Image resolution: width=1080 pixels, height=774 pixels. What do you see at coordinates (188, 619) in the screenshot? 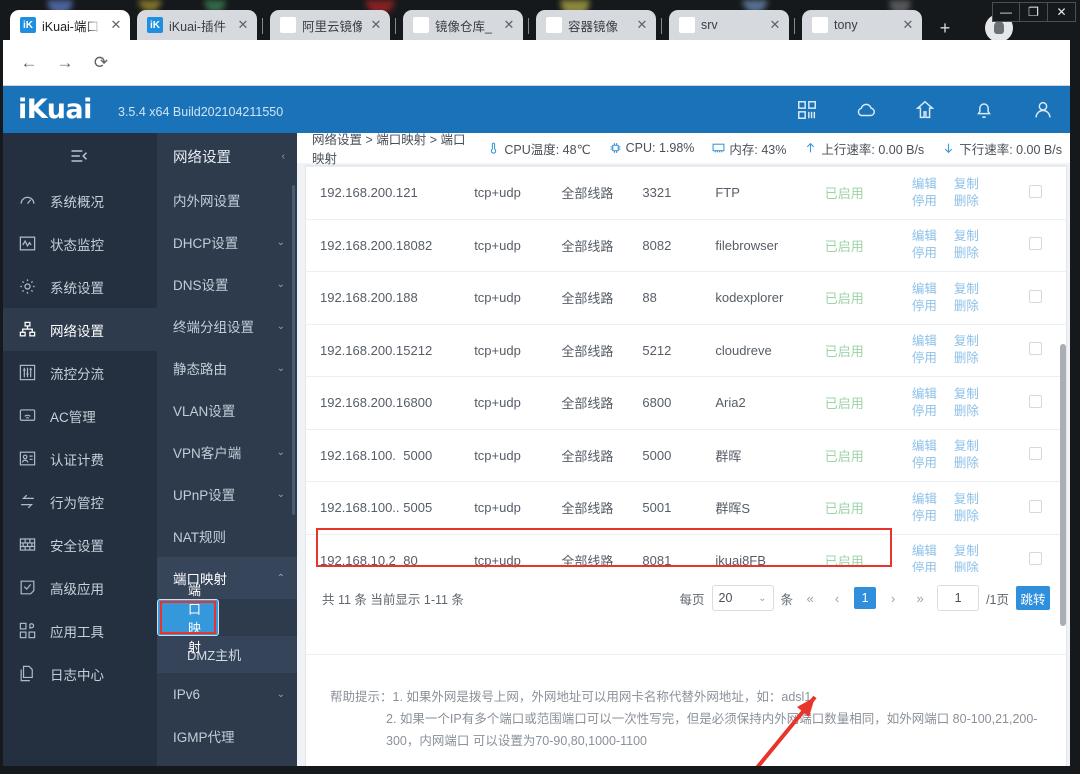
I see `submenu-item-port-mapping: 端口映射` at bounding box center [188, 619].